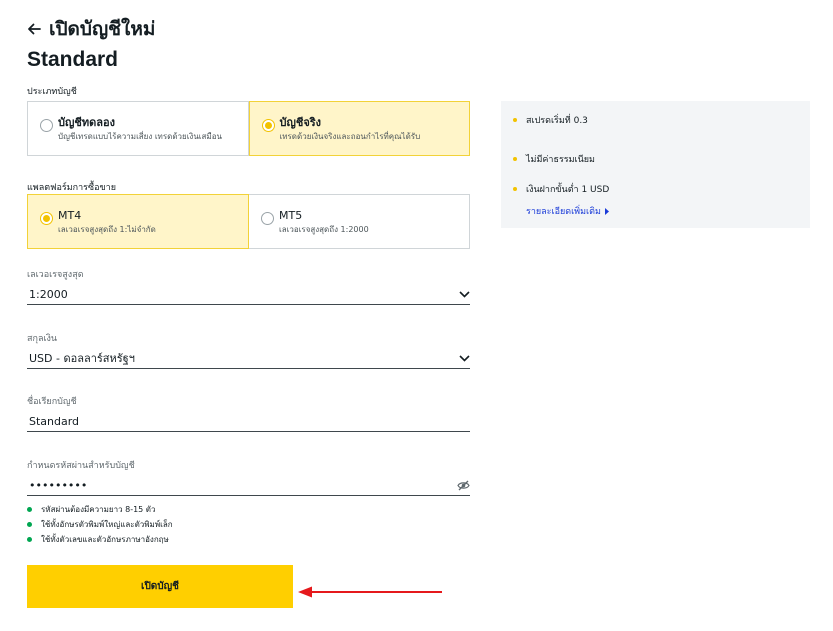  Describe the element at coordinates (560, 160) in the screenshot. I see `info-item-text: ไม่มีค่าธรรมเนียม` at that location.